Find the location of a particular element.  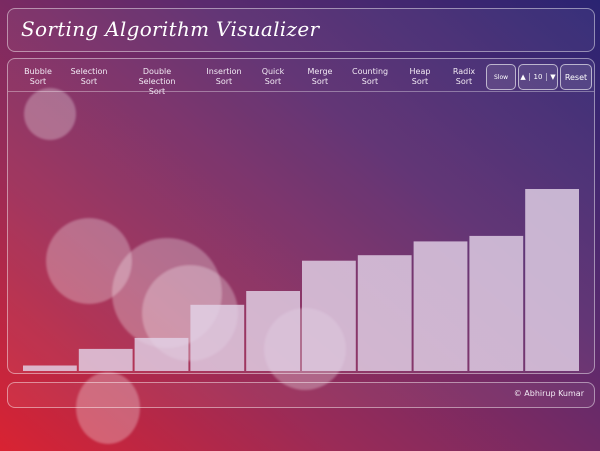

algo-label: Radix is located at coordinates (464, 71).